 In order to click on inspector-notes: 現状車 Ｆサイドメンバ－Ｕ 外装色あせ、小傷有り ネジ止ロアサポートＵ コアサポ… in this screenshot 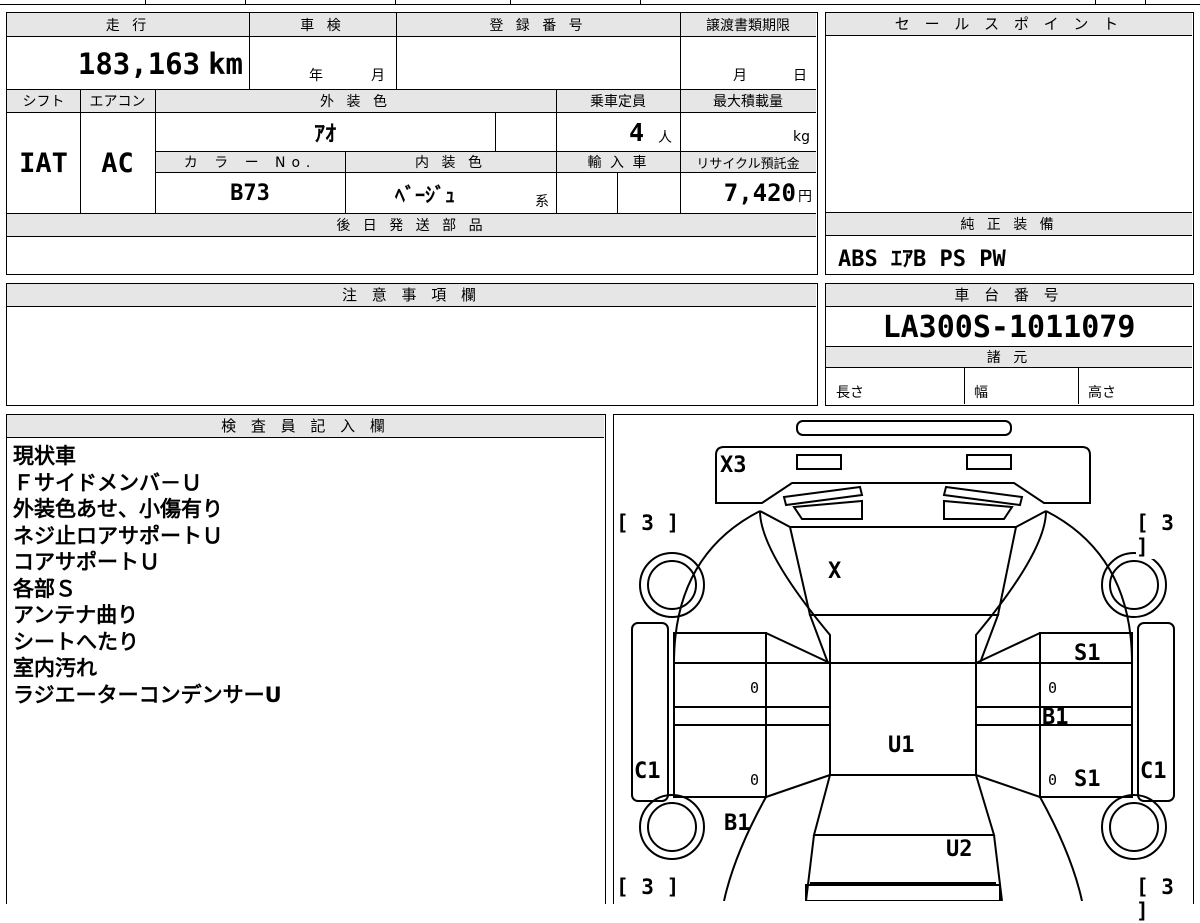, I will do `click(147, 575)`.